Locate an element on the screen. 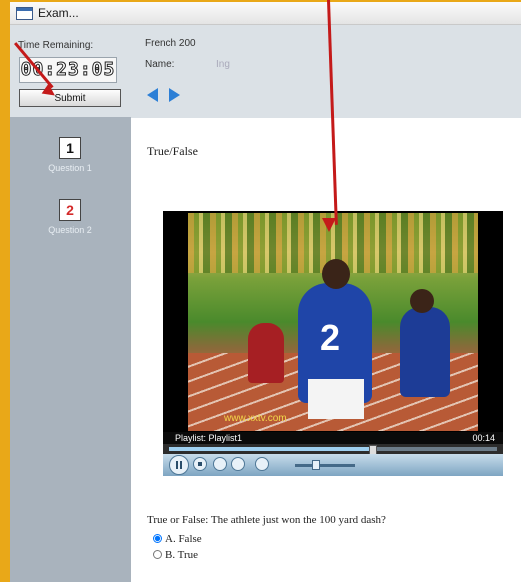  question-1-label: Question 1 is located at coordinates (70, 168).